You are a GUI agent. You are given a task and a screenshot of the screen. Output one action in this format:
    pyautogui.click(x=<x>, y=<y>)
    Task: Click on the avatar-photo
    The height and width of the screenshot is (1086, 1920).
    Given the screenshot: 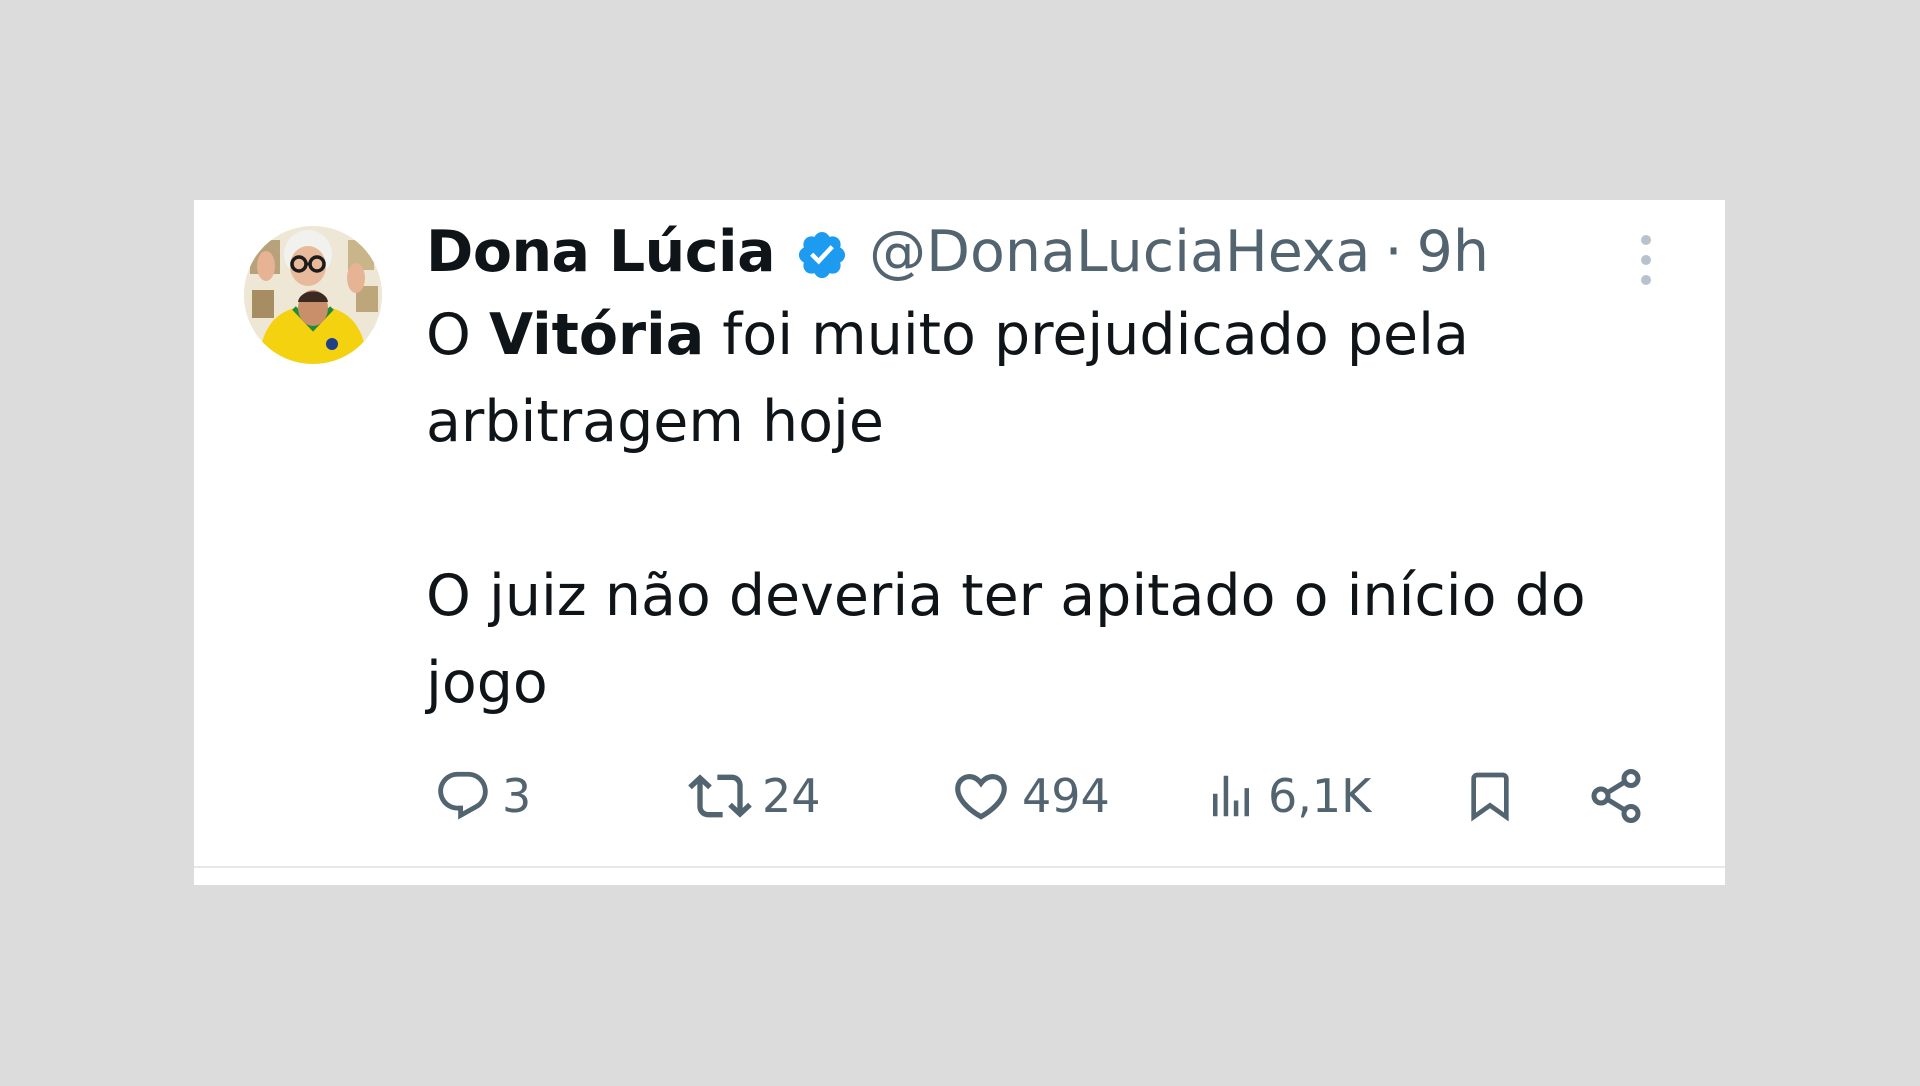 What is the action you would take?
    pyautogui.click(x=313, y=295)
    